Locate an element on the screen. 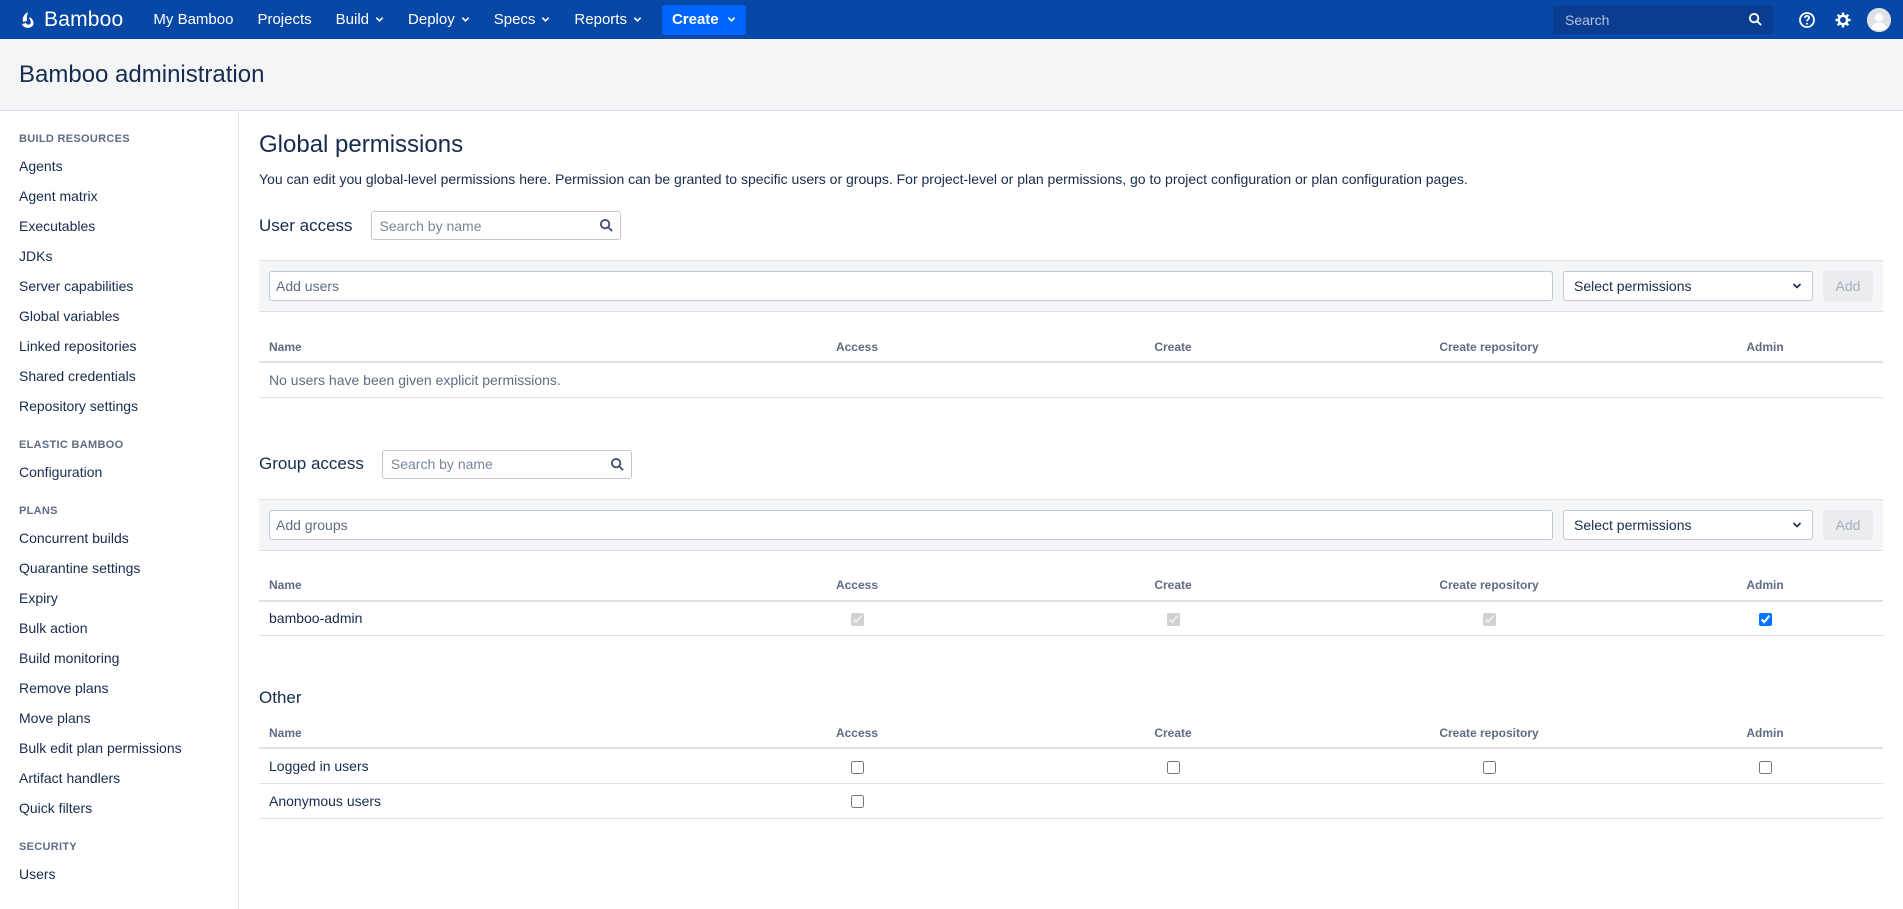  add-group-button: Add is located at coordinates (1848, 524).